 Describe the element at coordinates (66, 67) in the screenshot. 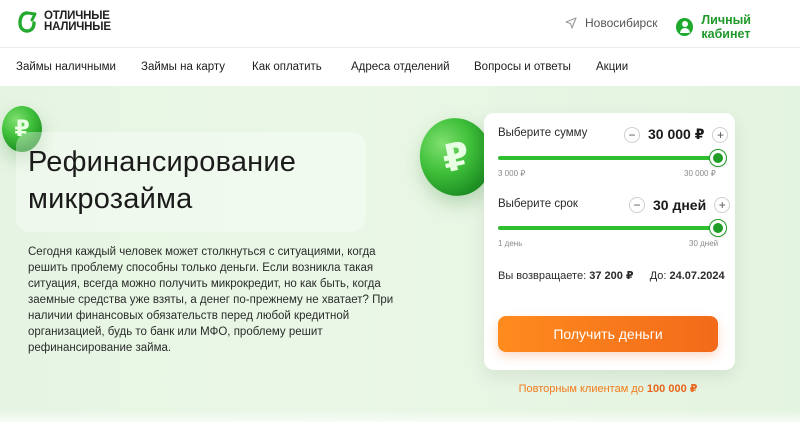

I see `nav-item-cash-loans: Займы наличными` at that location.